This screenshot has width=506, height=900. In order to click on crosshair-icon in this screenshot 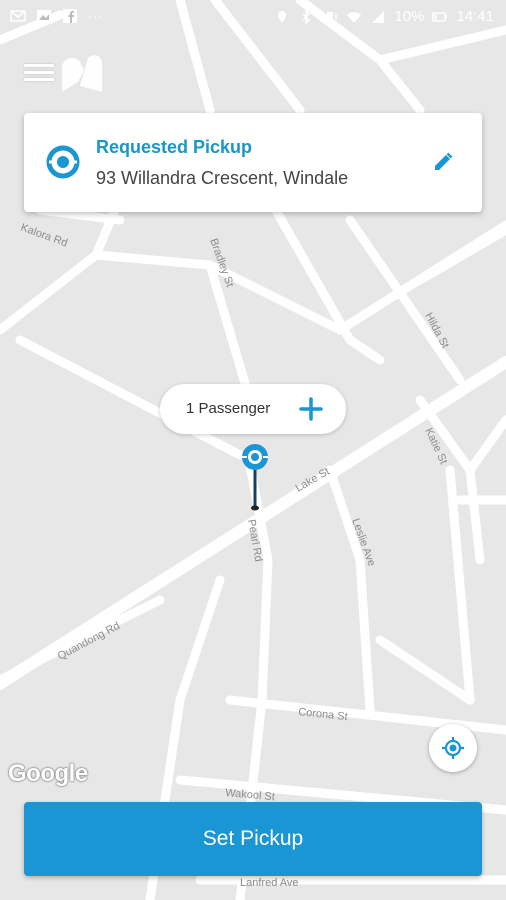, I will do `click(453, 748)`.